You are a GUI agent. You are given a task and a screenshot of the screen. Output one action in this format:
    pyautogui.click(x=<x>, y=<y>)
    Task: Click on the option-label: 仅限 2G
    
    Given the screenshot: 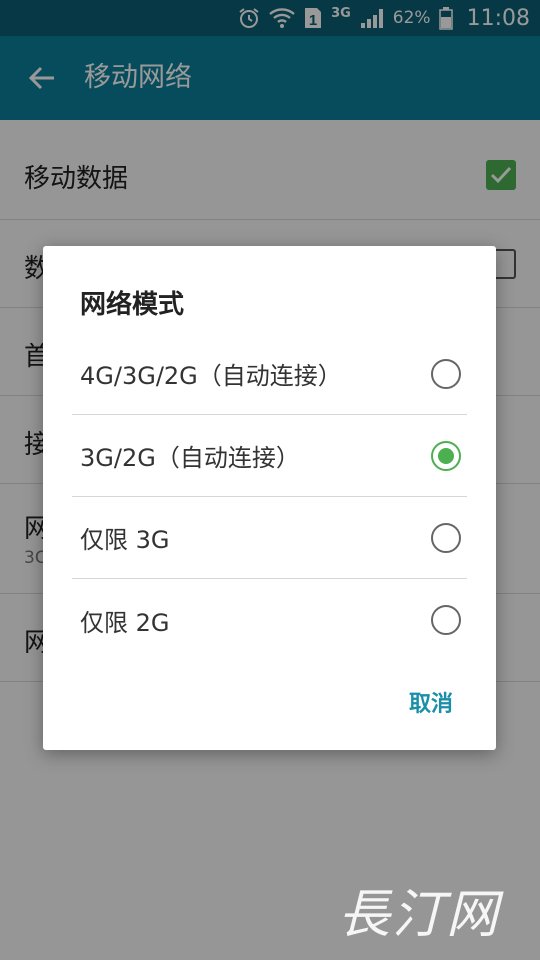 What is the action you would take?
    pyautogui.click(x=125, y=622)
    